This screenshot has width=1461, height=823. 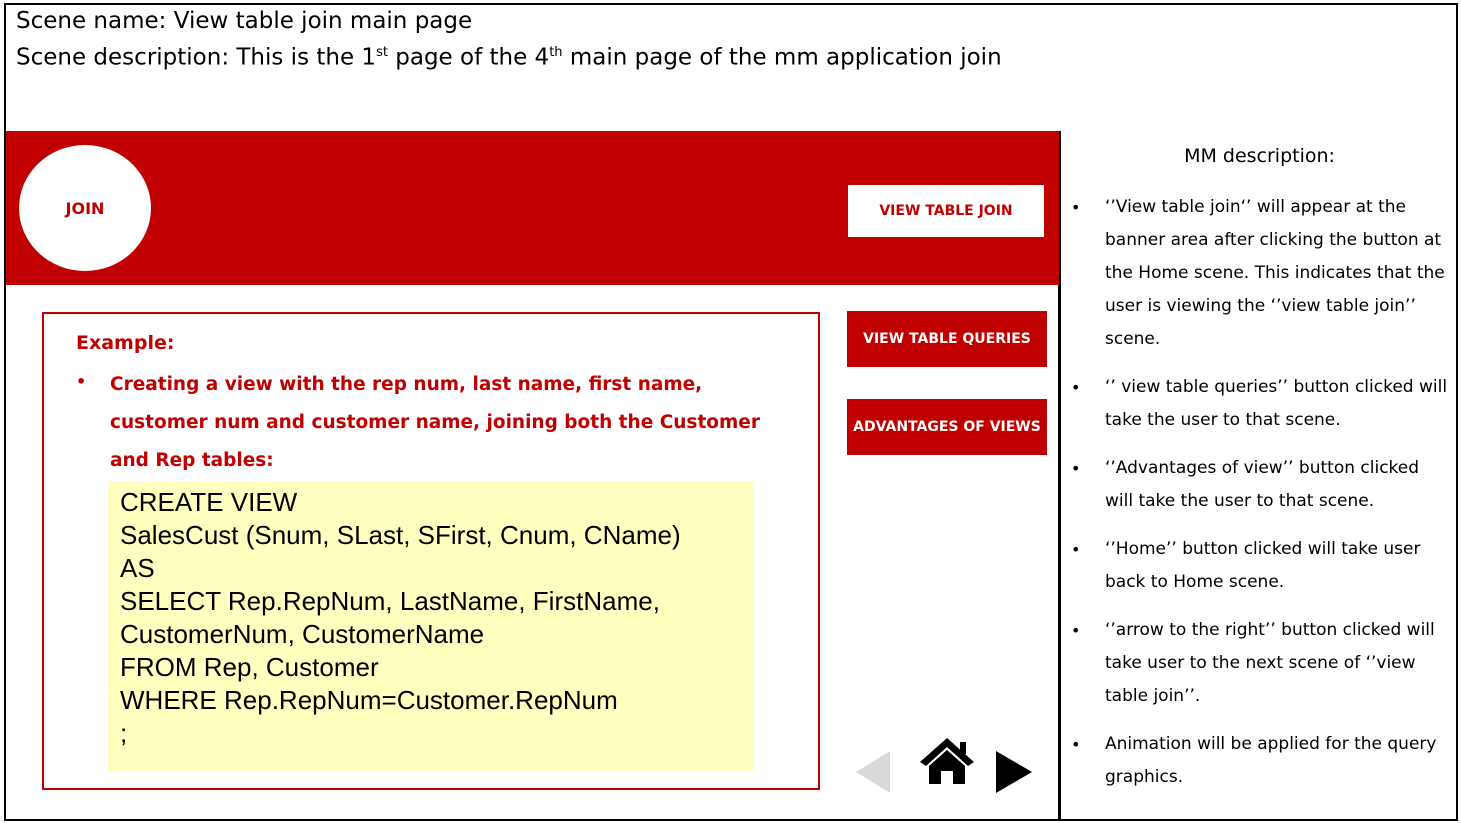 I want to click on home-icon, so click(x=947, y=763).